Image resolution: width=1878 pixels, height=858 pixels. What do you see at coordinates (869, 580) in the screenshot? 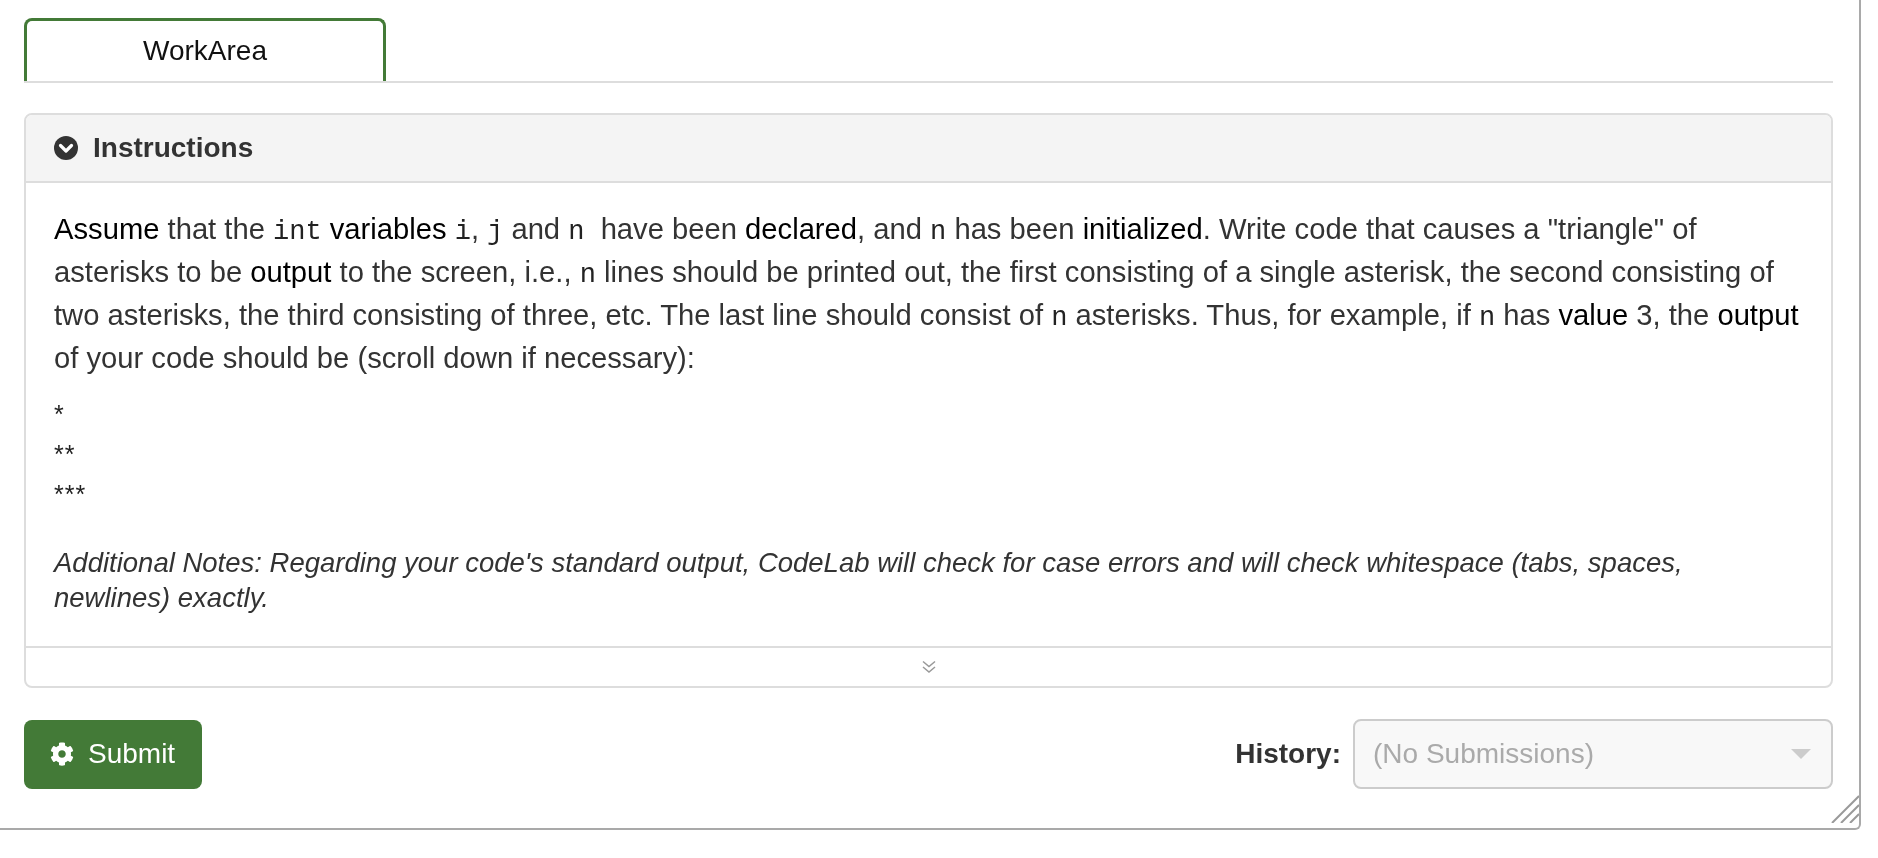
I see `additional-notes: Additional Notes: Regarding your code's standard output, CodeLab will check for case errors and will check whitespace (tabs, spaces, newlines) exactly.` at bounding box center [869, 580].